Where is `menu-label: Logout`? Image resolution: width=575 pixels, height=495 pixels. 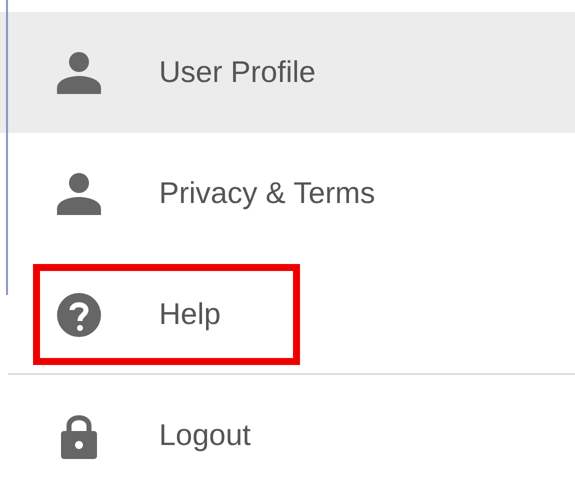 menu-label: Logout is located at coordinates (205, 435).